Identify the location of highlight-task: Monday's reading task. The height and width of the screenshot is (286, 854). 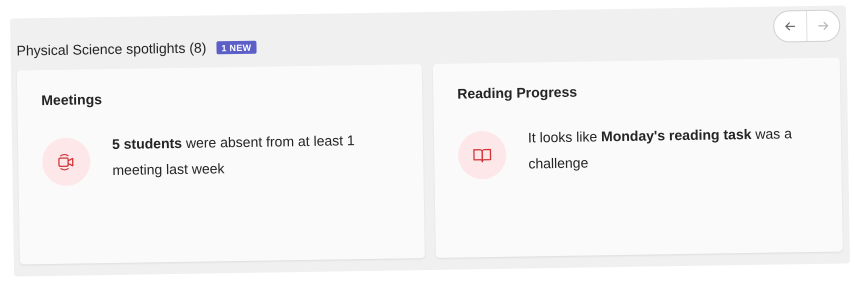
(676, 135).